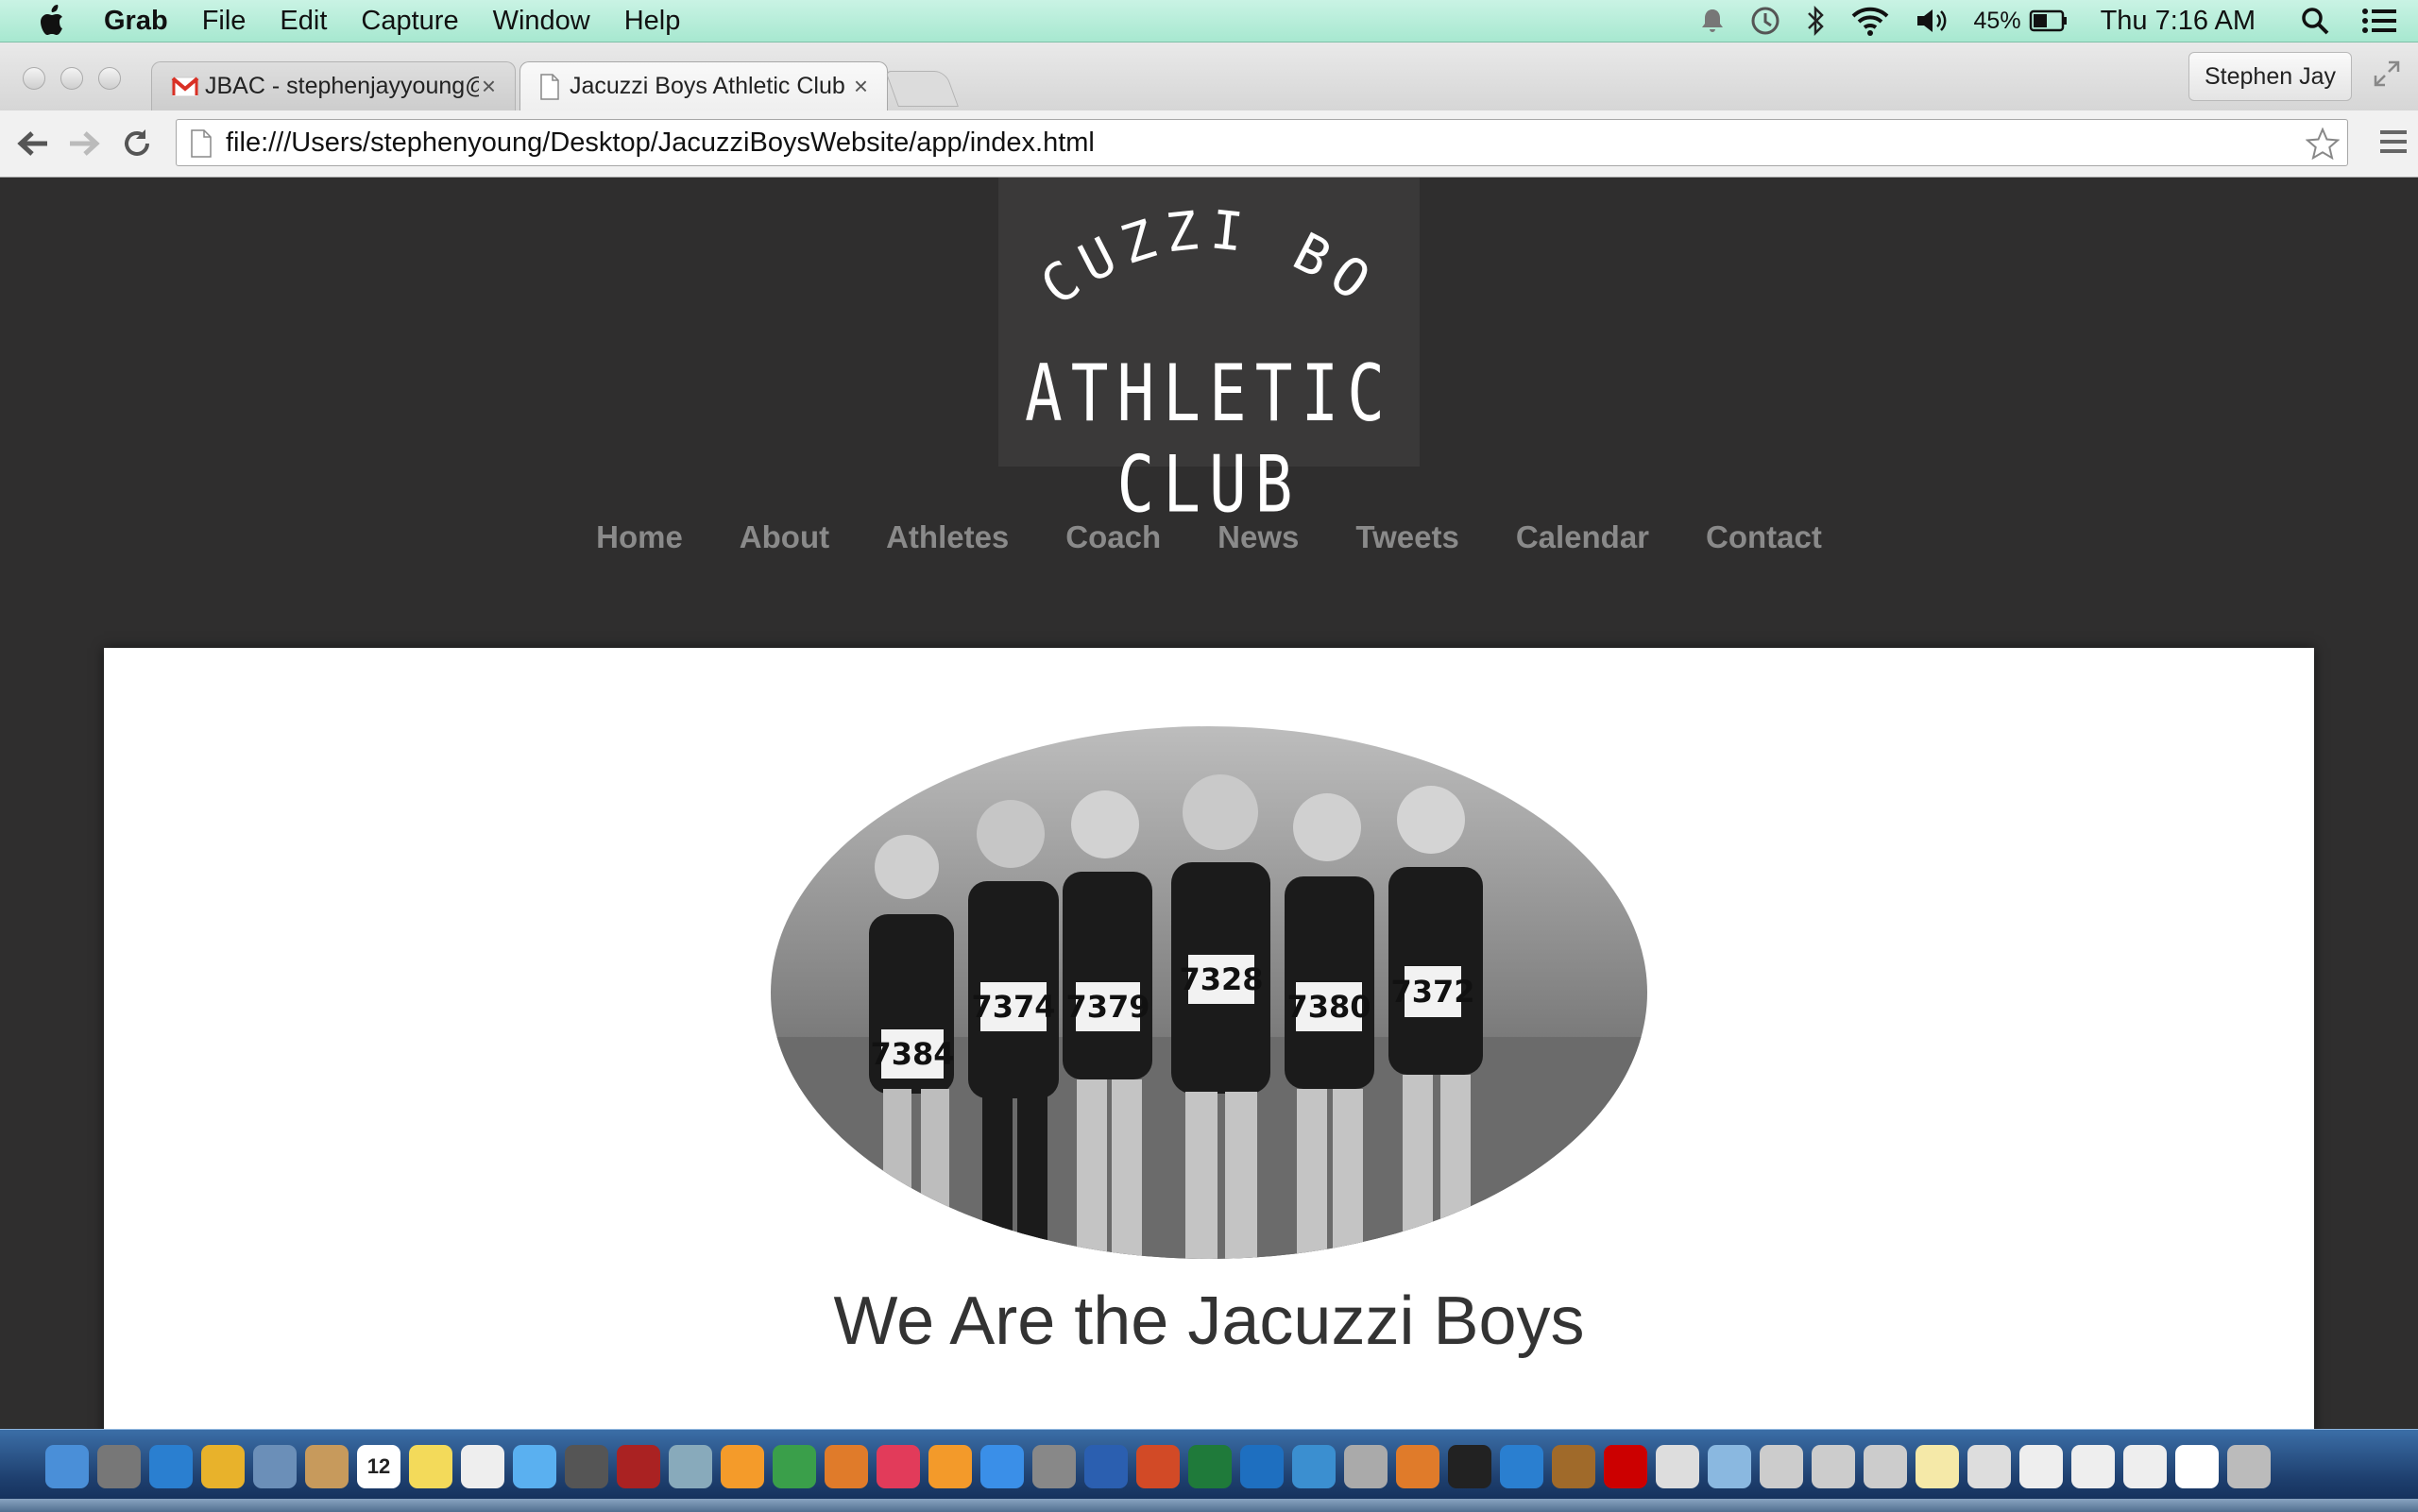 The width and height of the screenshot is (2418, 1512). Describe the element at coordinates (1406, 537) in the screenshot. I see `nav-tweets: Tweets` at that location.